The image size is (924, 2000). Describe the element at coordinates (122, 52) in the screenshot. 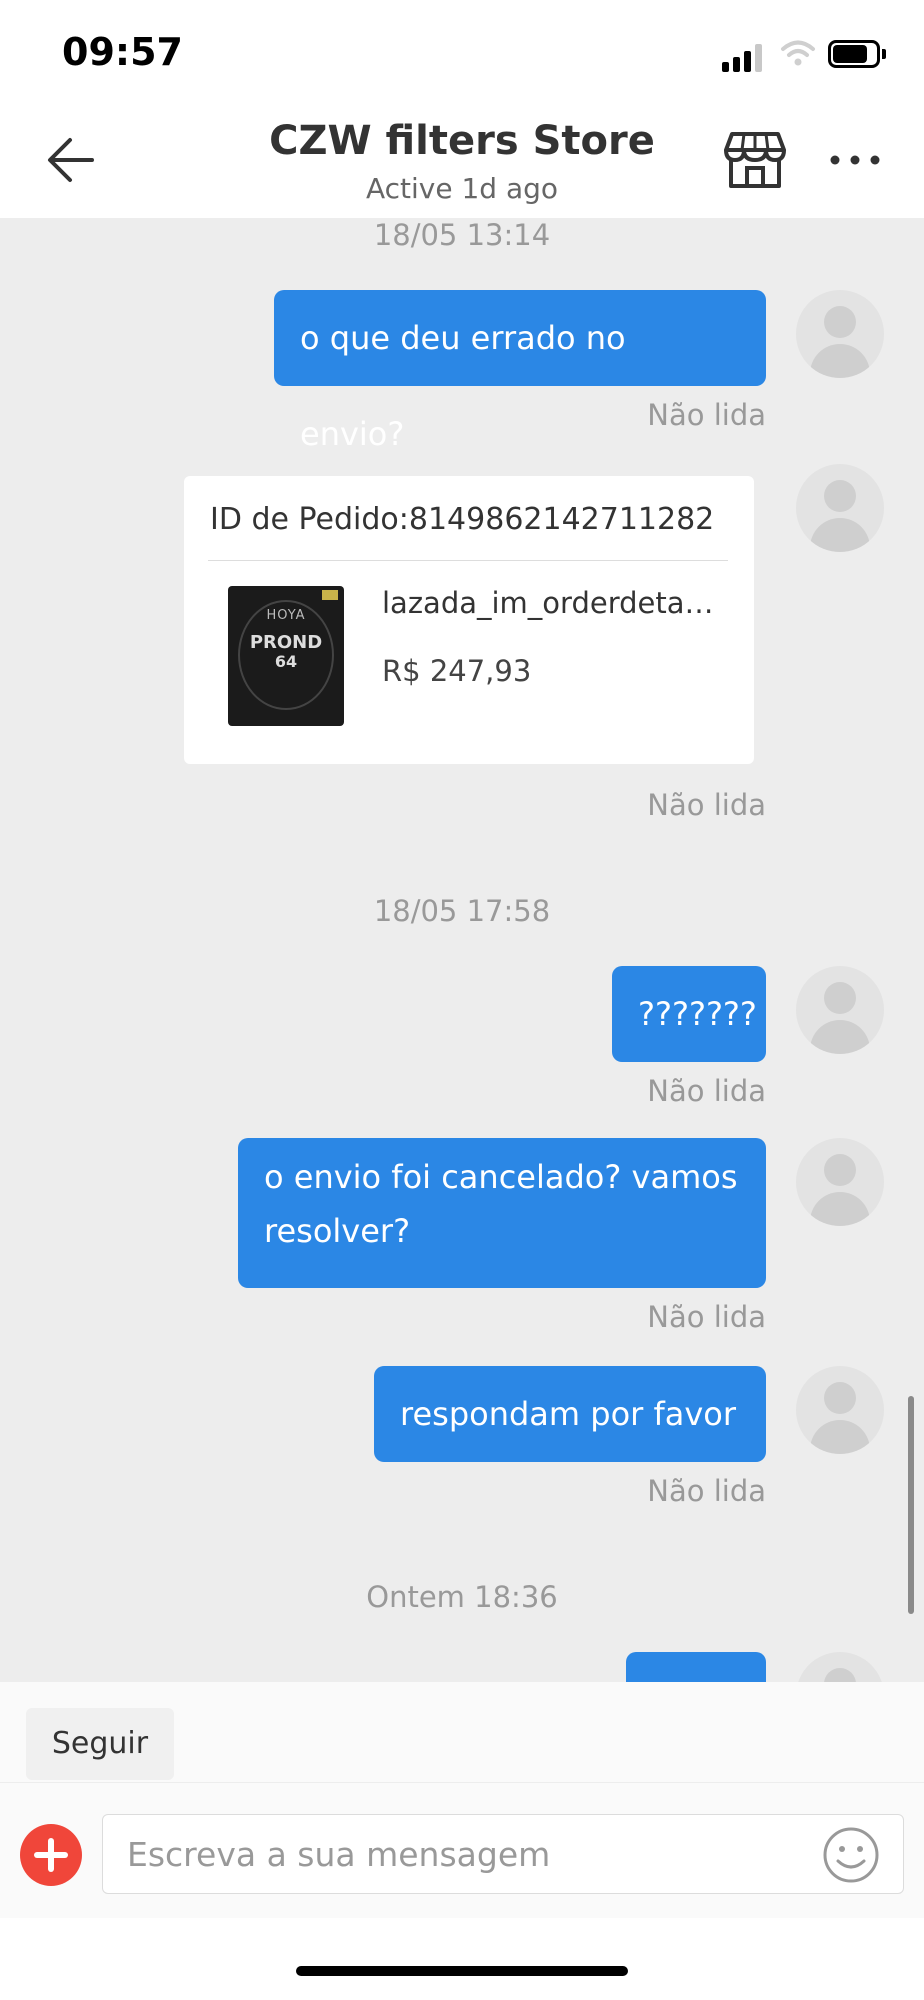

I see `status-time: 09:57` at that location.